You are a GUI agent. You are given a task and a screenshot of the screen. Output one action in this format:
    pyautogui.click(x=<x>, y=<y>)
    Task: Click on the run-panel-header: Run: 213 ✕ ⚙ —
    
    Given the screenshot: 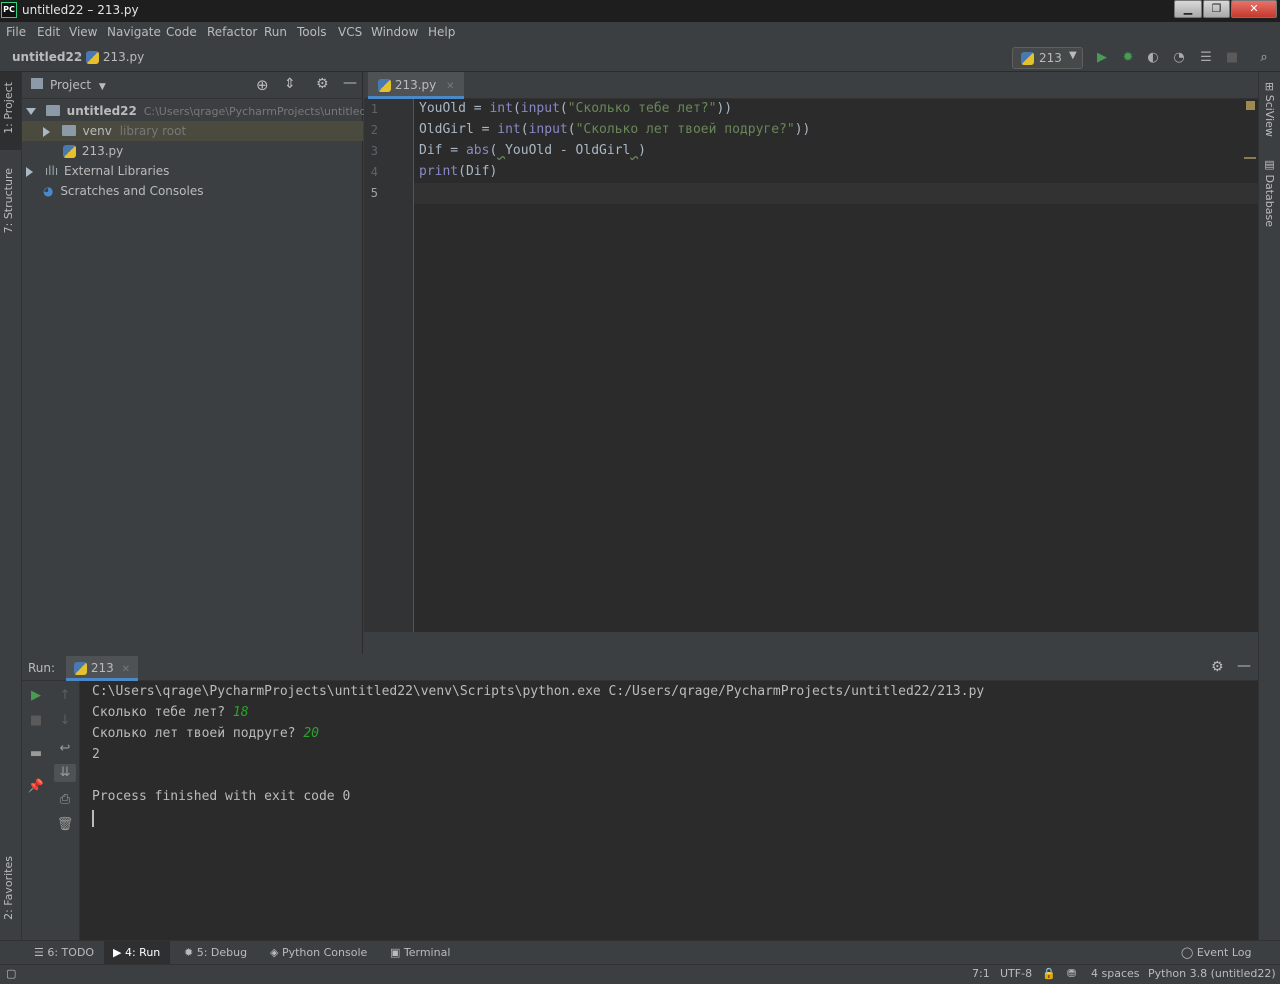 What is the action you would take?
    pyautogui.click(x=640, y=668)
    